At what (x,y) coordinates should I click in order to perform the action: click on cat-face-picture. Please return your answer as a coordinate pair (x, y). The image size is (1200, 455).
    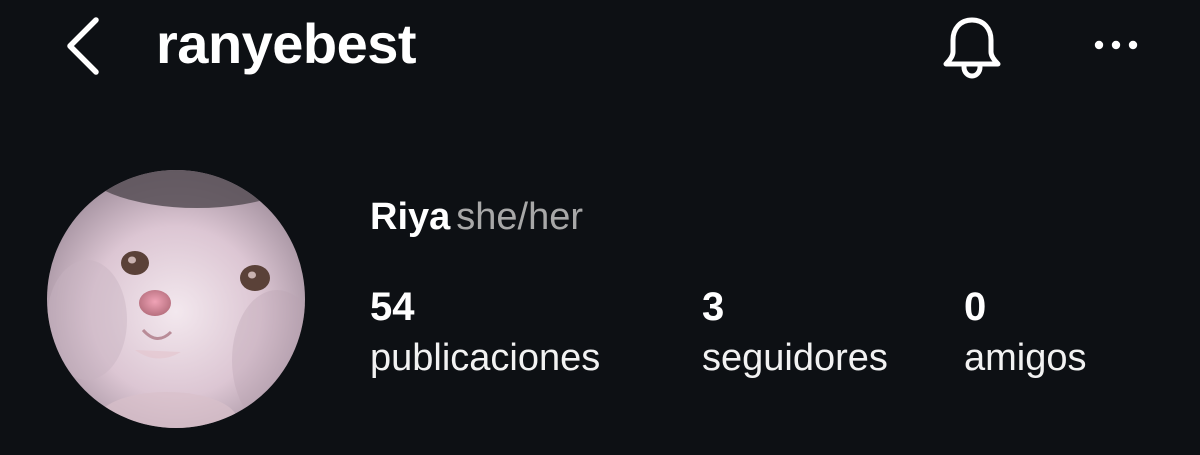
    Looking at the image, I should click on (176, 299).